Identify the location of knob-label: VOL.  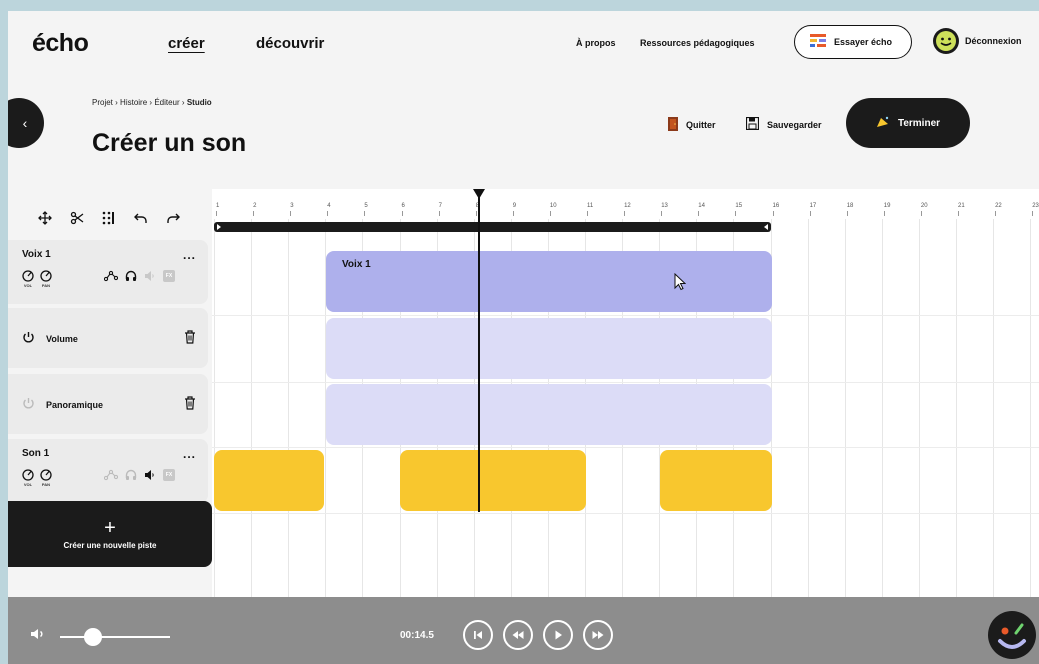
(28, 285).